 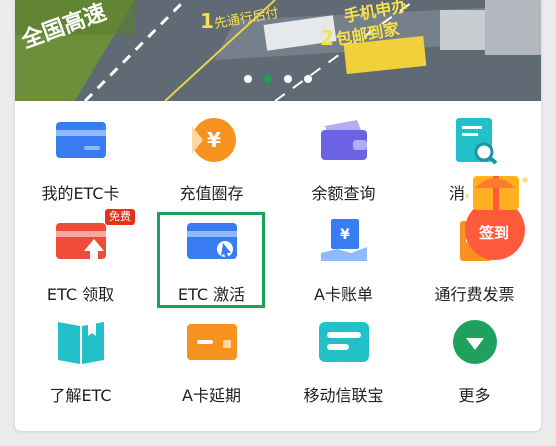 I want to click on balance-query-label: 余额查询, so click(x=343, y=193).